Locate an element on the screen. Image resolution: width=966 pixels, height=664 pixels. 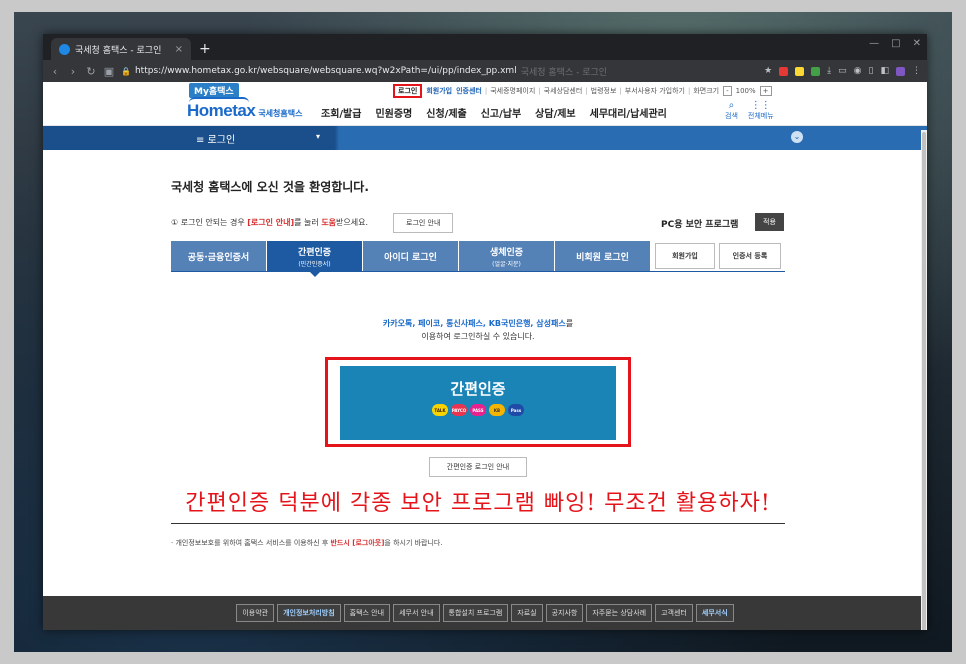
easy-auth-label: 간편인증 is located at coordinates (478, 389).